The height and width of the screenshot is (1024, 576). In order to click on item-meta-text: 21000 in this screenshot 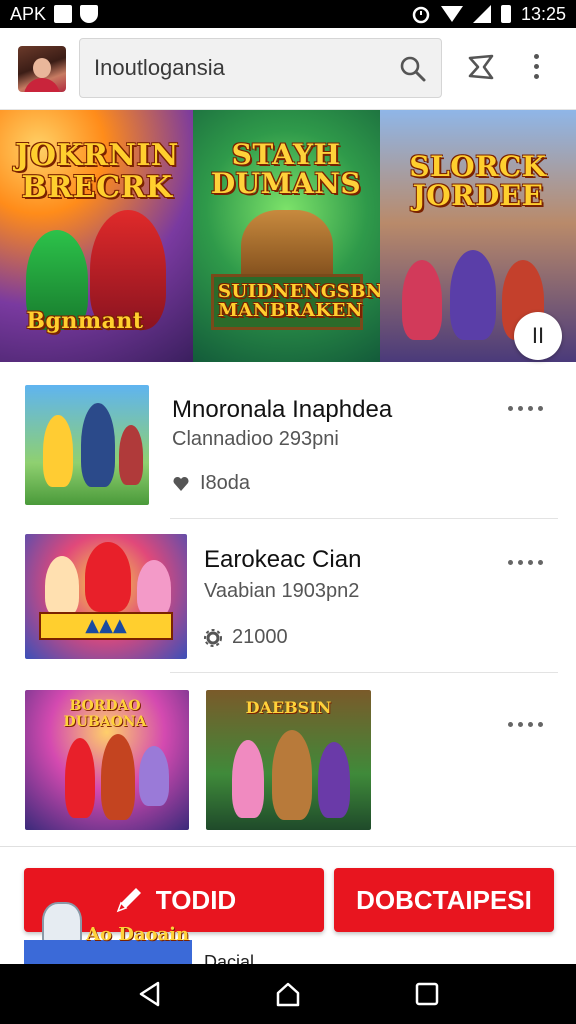, I will do `click(260, 637)`.